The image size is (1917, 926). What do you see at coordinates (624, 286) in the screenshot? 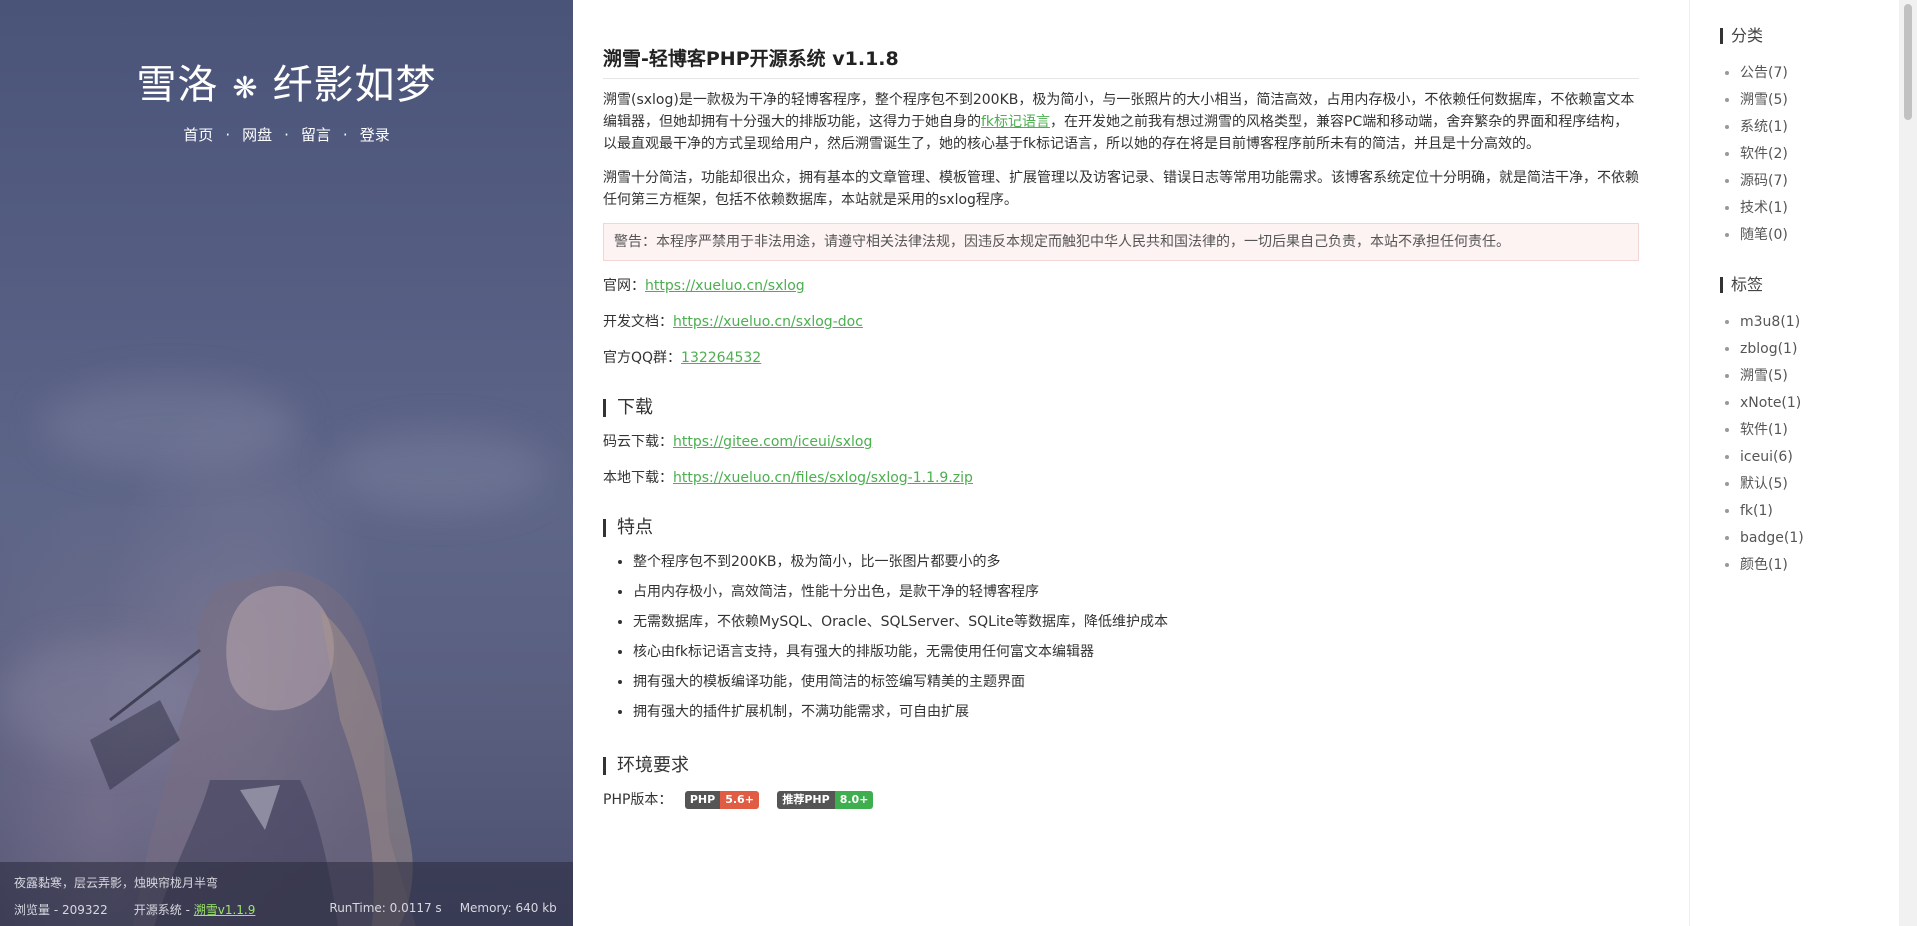
I see `official-label: 官网：` at bounding box center [624, 286].